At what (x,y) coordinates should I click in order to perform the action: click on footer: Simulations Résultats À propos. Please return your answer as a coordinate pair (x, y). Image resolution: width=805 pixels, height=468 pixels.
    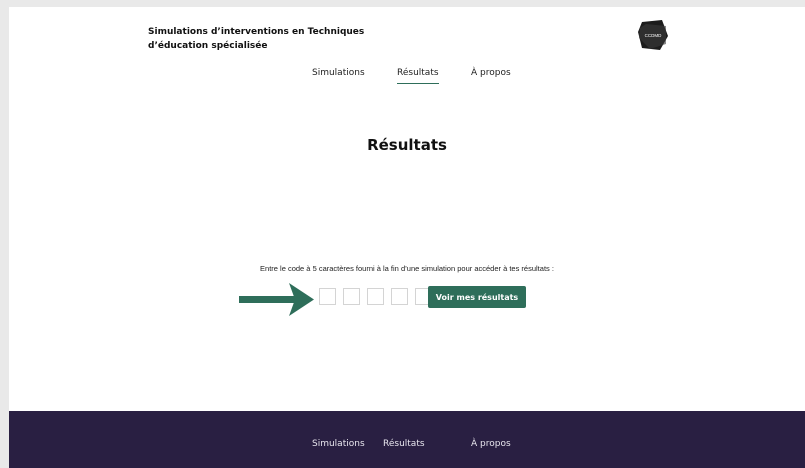
    Looking at the image, I should click on (407, 439).